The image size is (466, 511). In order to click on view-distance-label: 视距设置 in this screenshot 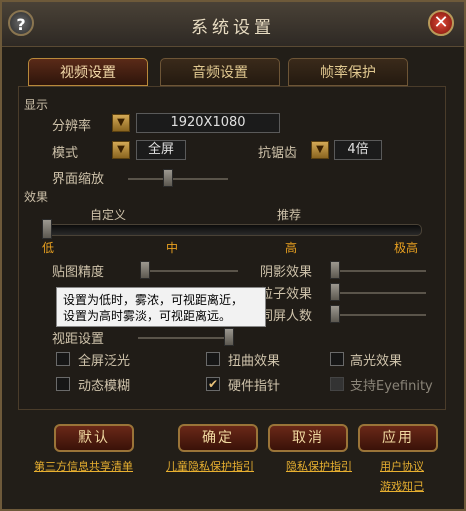, I will do `click(78, 339)`.